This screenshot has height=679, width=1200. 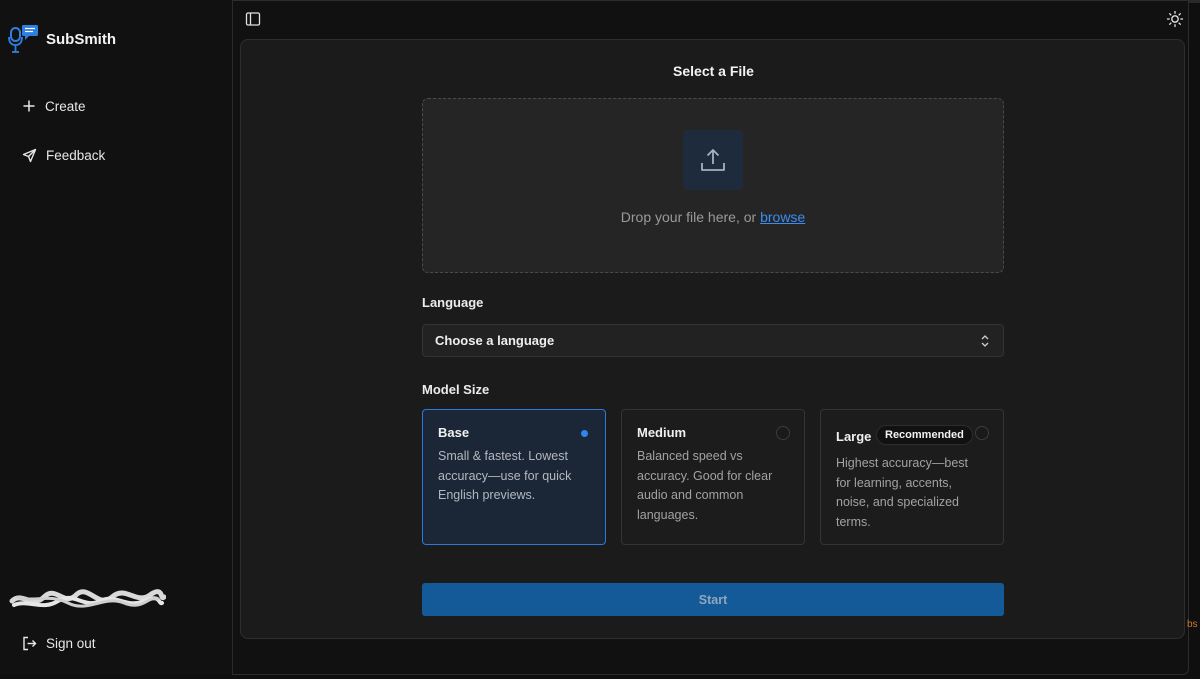 I want to click on radio-selected, so click(x=584, y=433).